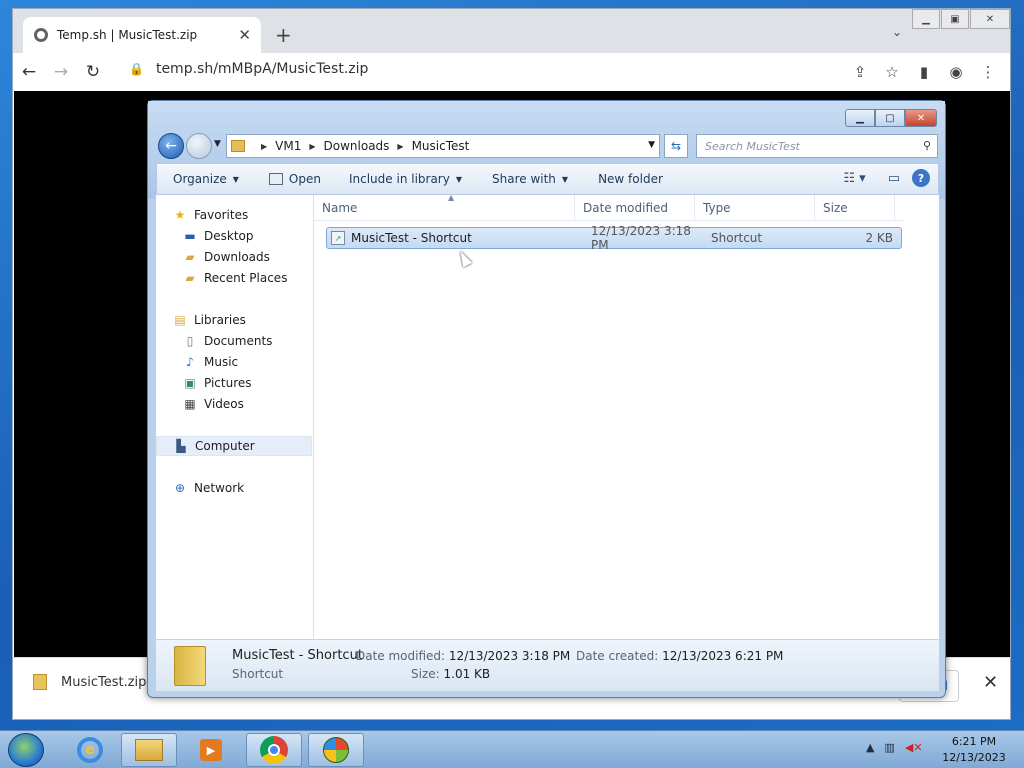  What do you see at coordinates (835, 208) in the screenshot?
I see `column-label: Size` at bounding box center [835, 208].